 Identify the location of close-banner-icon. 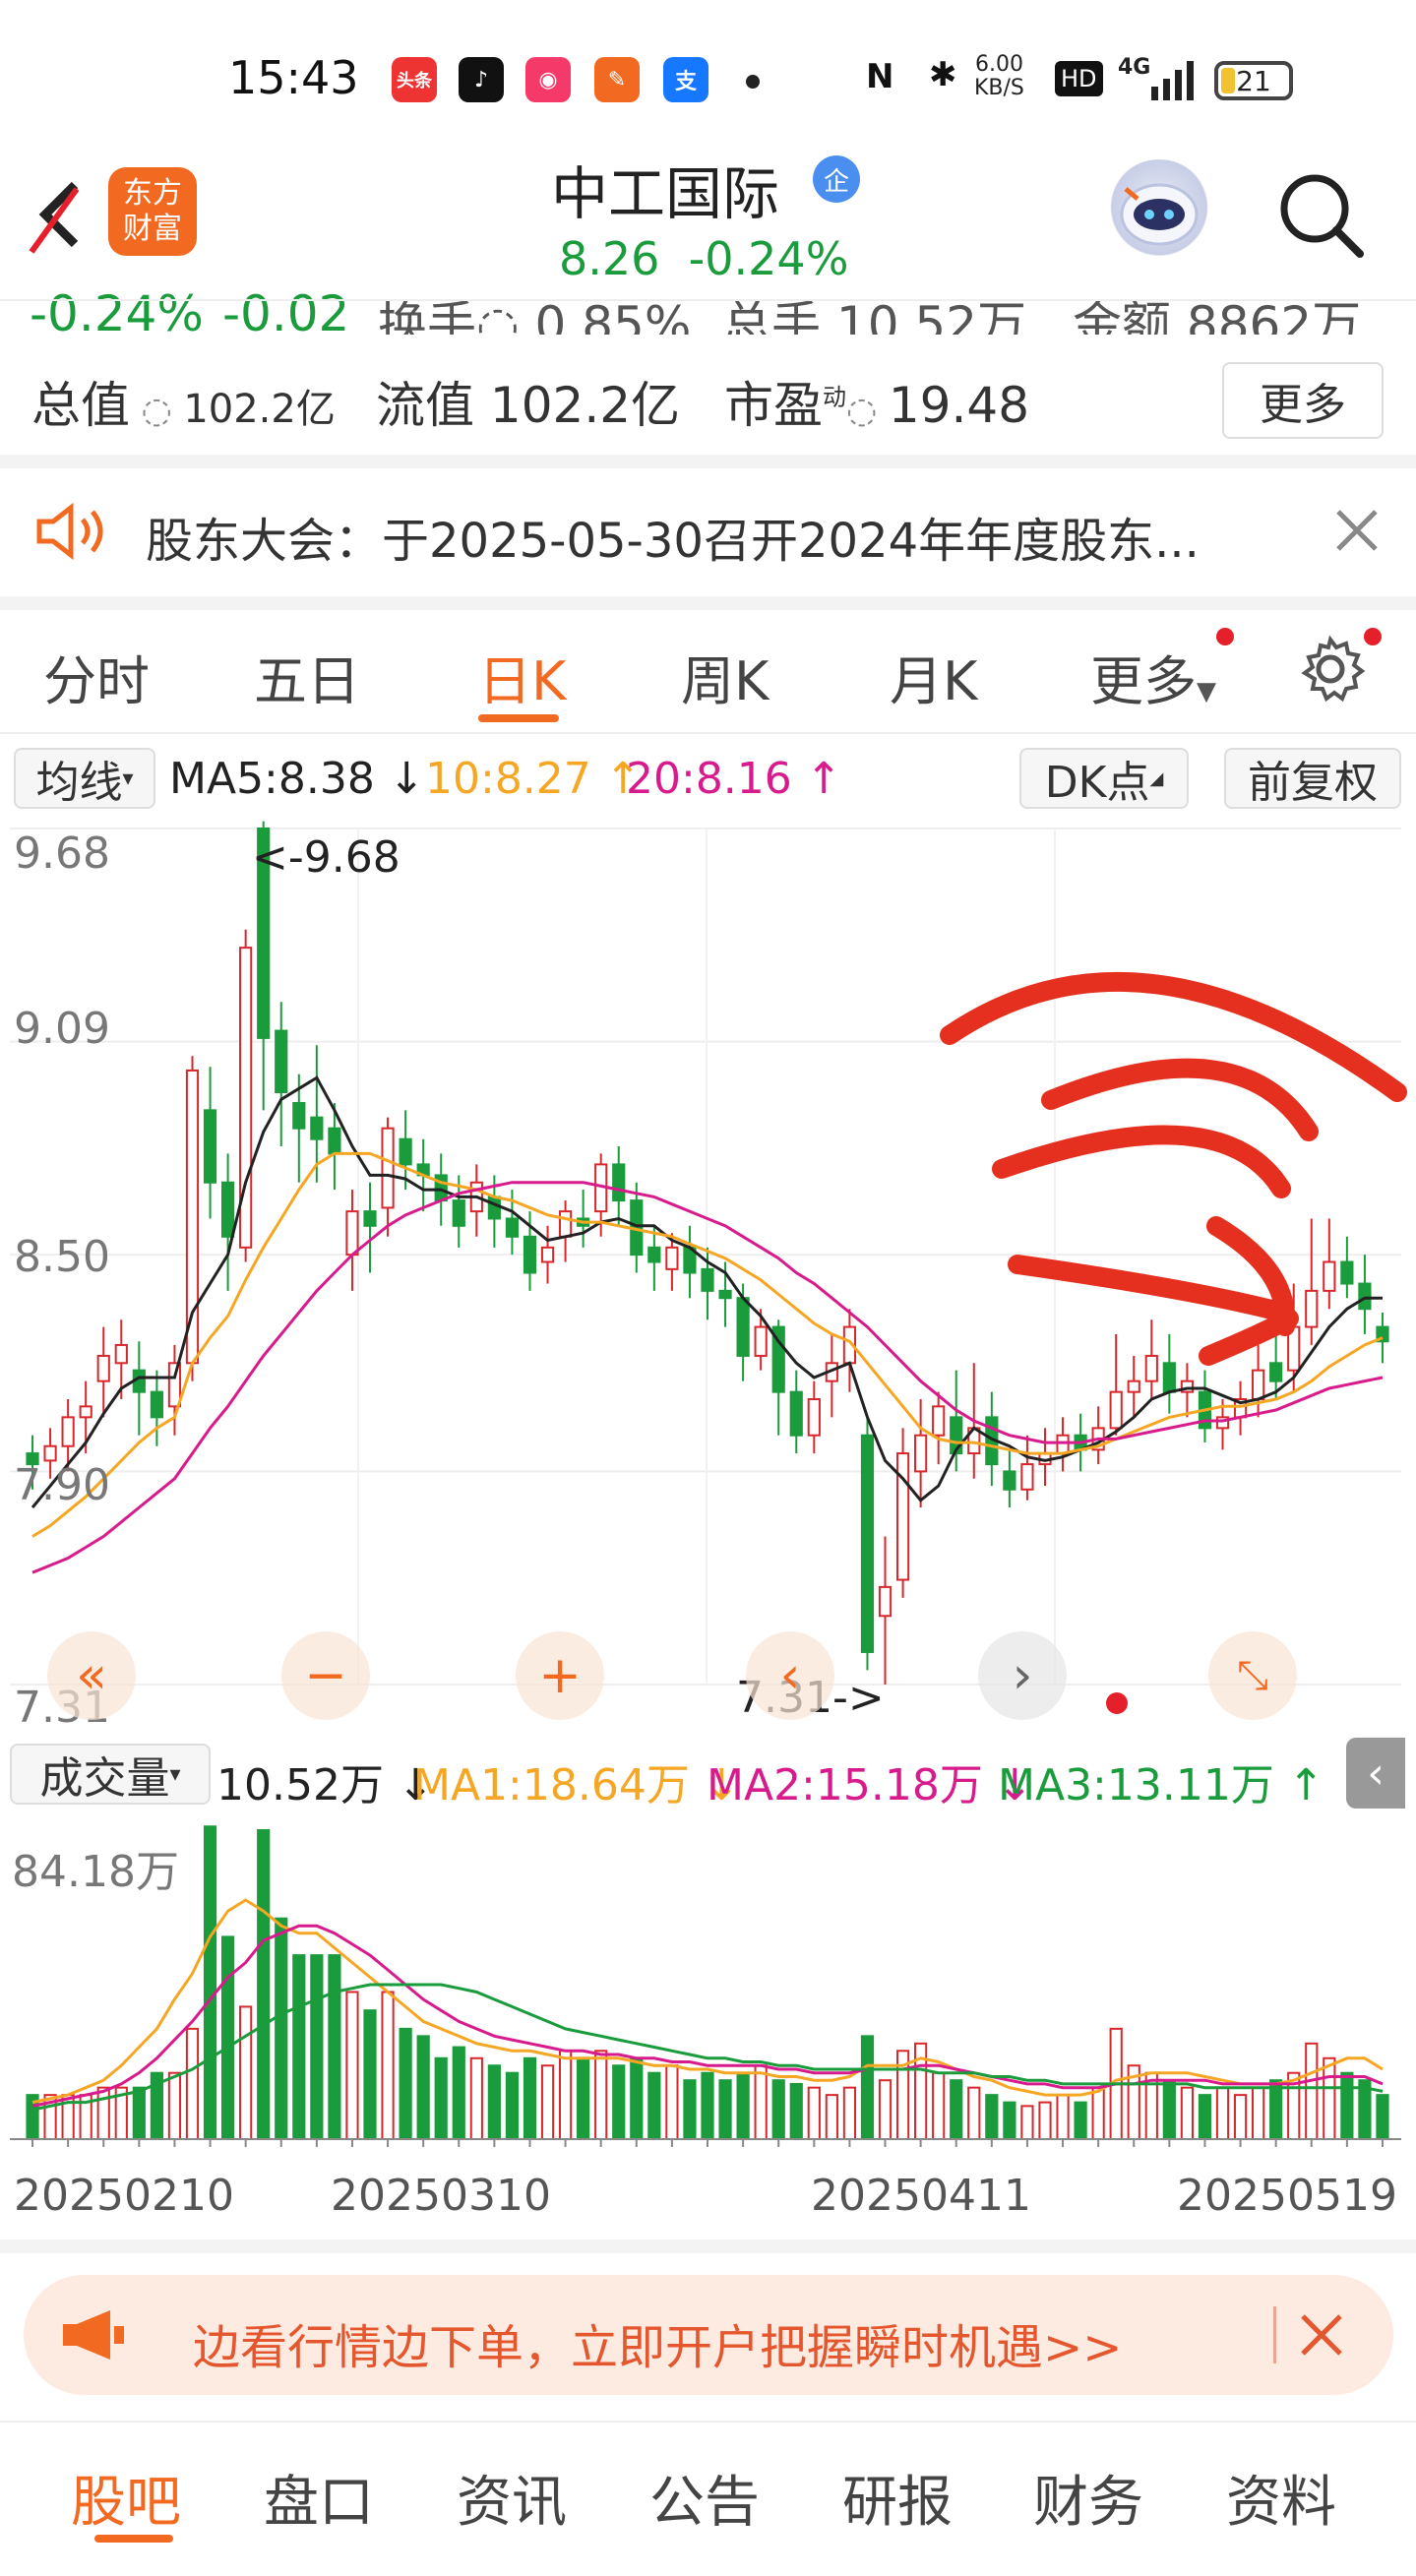
(1321, 2335).